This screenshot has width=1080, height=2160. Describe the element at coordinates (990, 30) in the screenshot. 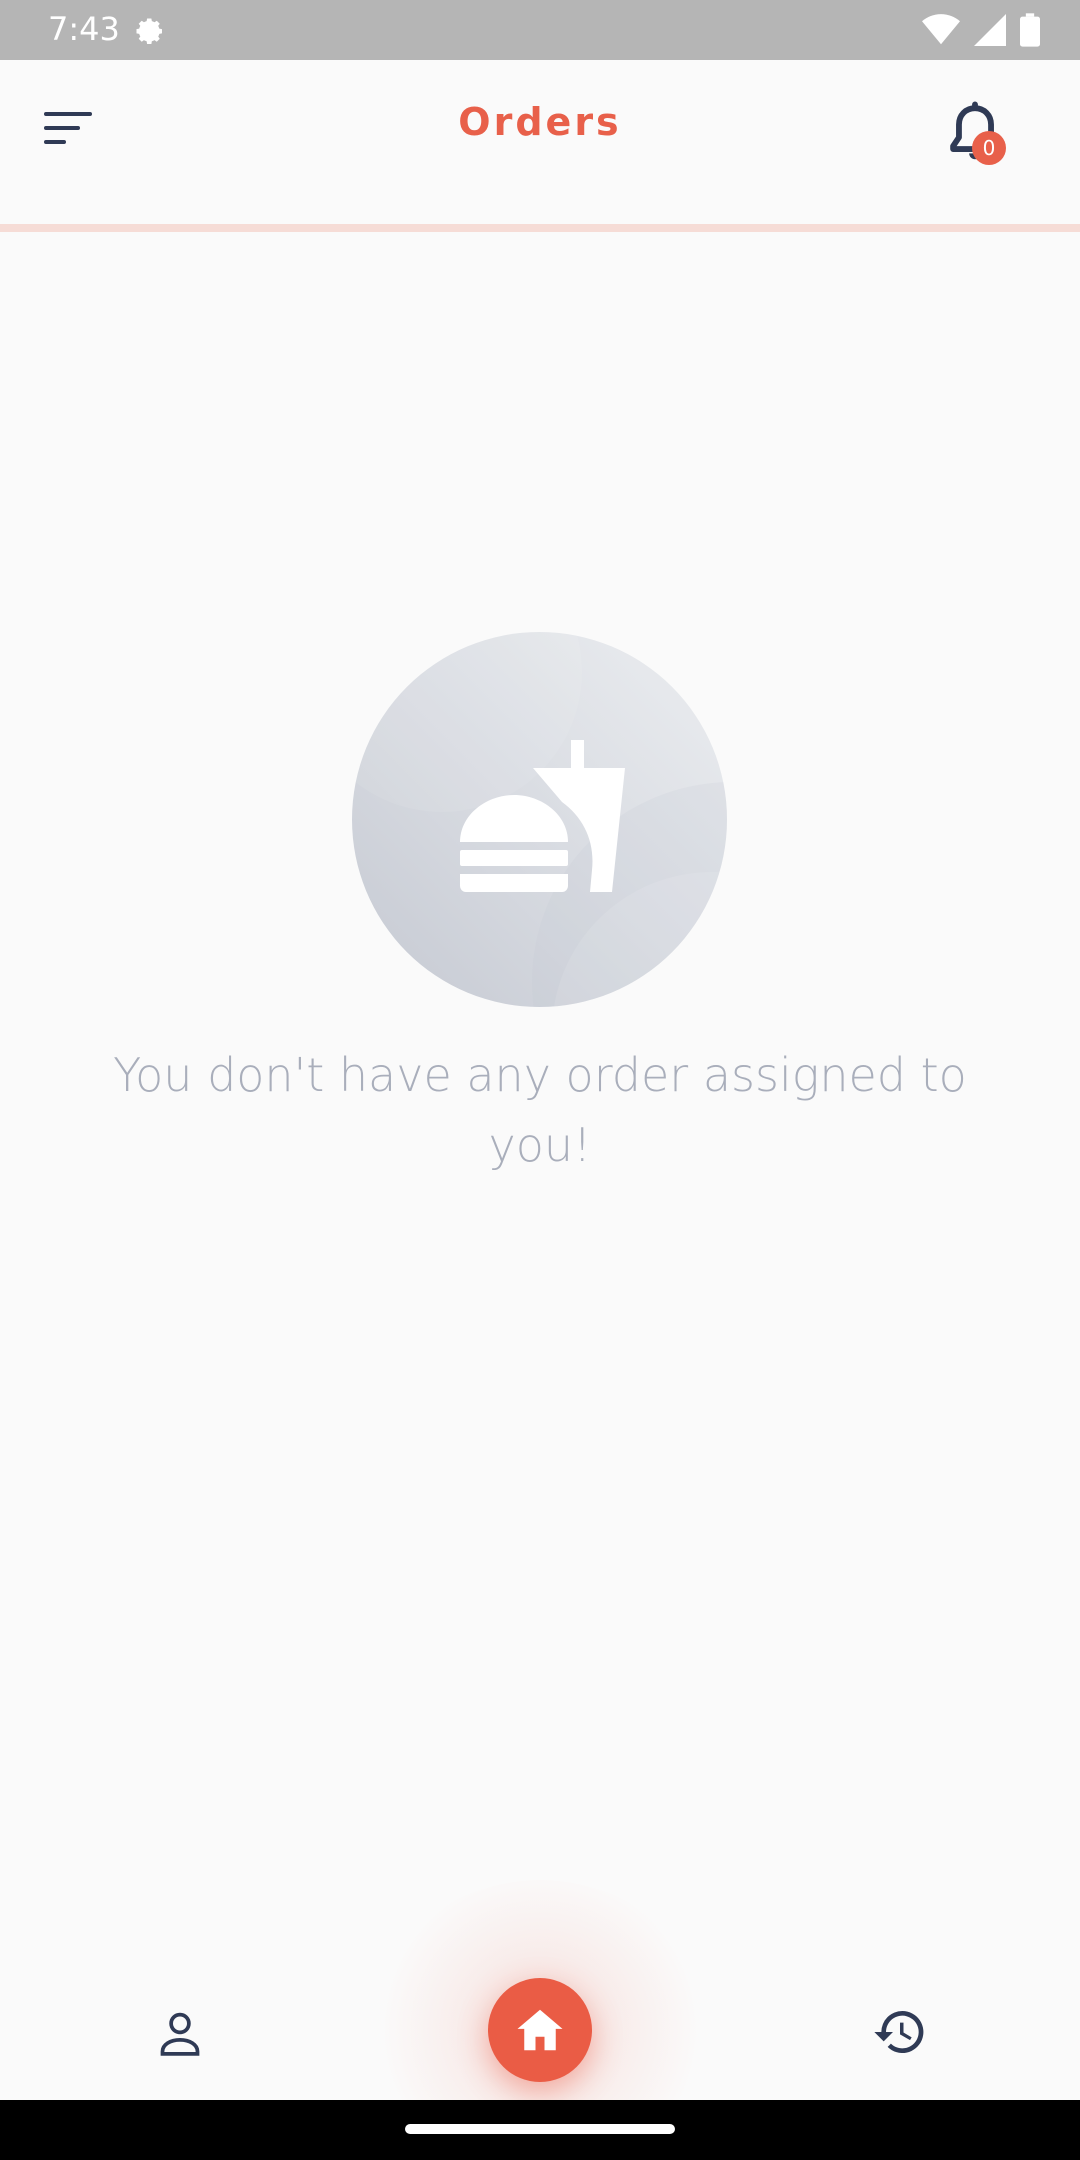

I see `signal-icon` at that location.